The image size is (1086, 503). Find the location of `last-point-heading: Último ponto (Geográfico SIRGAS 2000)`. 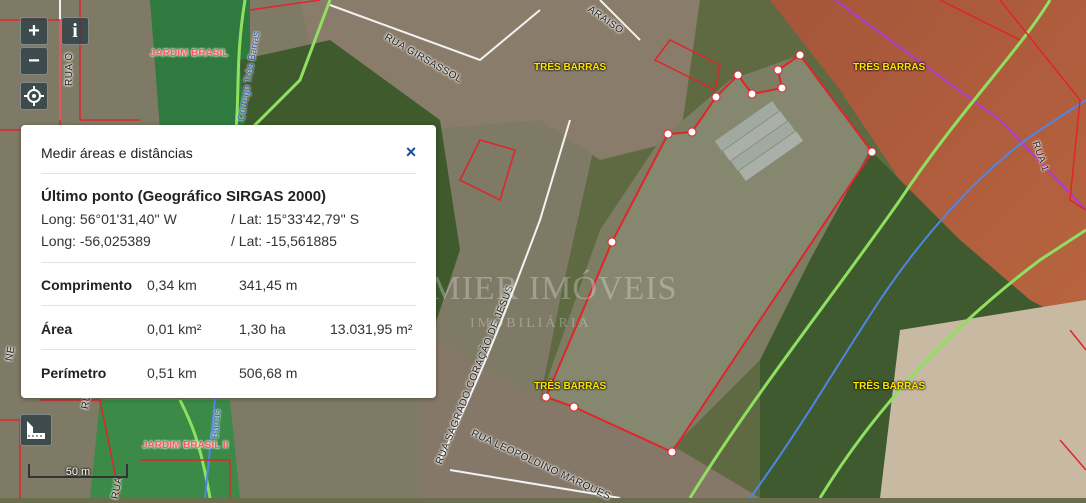

last-point-heading: Último ponto (Geográfico SIRGAS 2000) is located at coordinates (184, 196).